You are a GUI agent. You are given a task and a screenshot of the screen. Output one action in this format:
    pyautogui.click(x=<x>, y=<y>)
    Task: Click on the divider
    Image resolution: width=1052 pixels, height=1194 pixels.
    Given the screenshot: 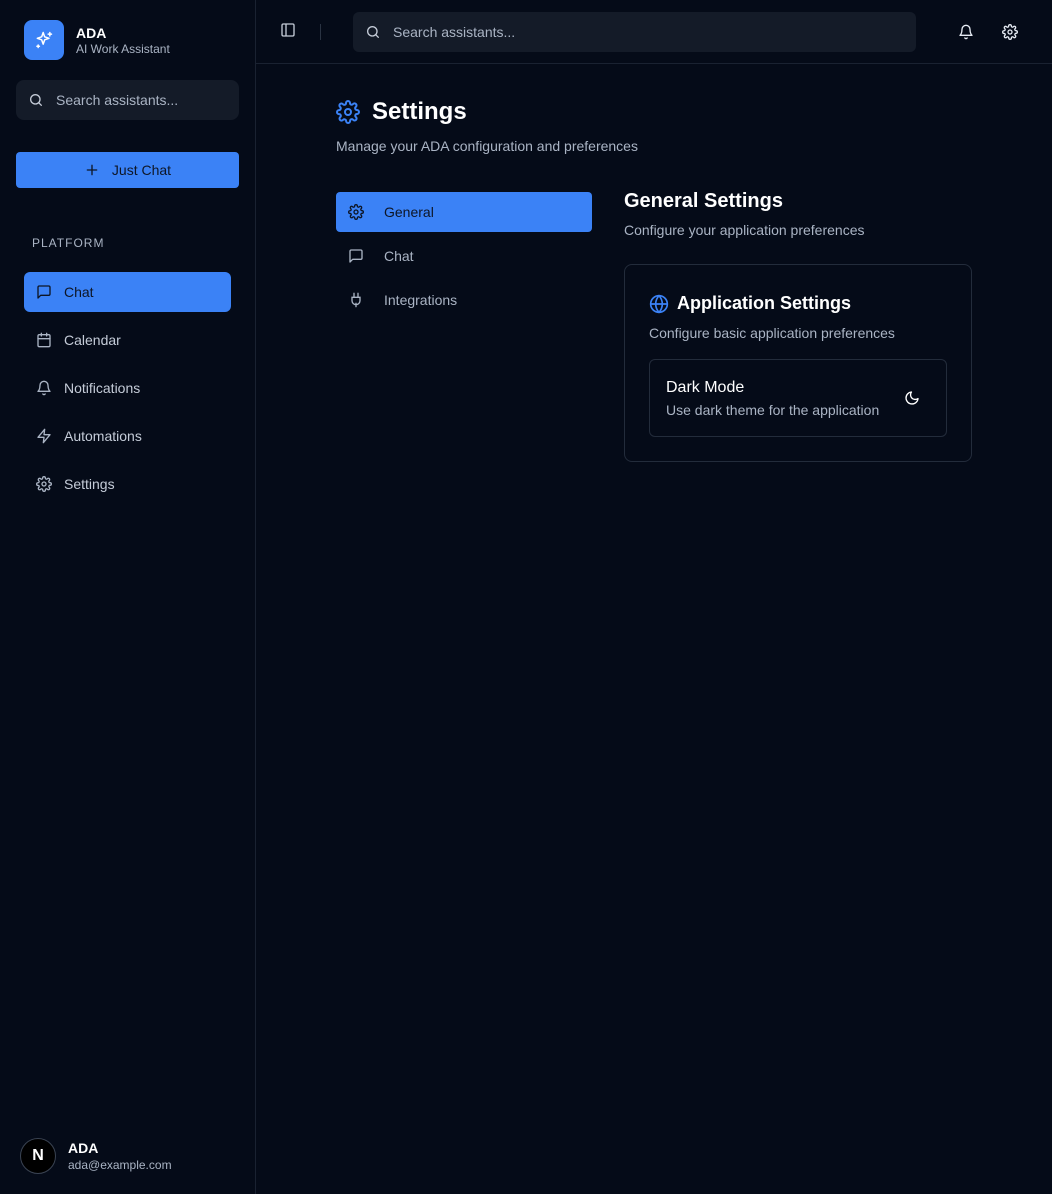 What is the action you would take?
    pyautogui.click(x=320, y=32)
    